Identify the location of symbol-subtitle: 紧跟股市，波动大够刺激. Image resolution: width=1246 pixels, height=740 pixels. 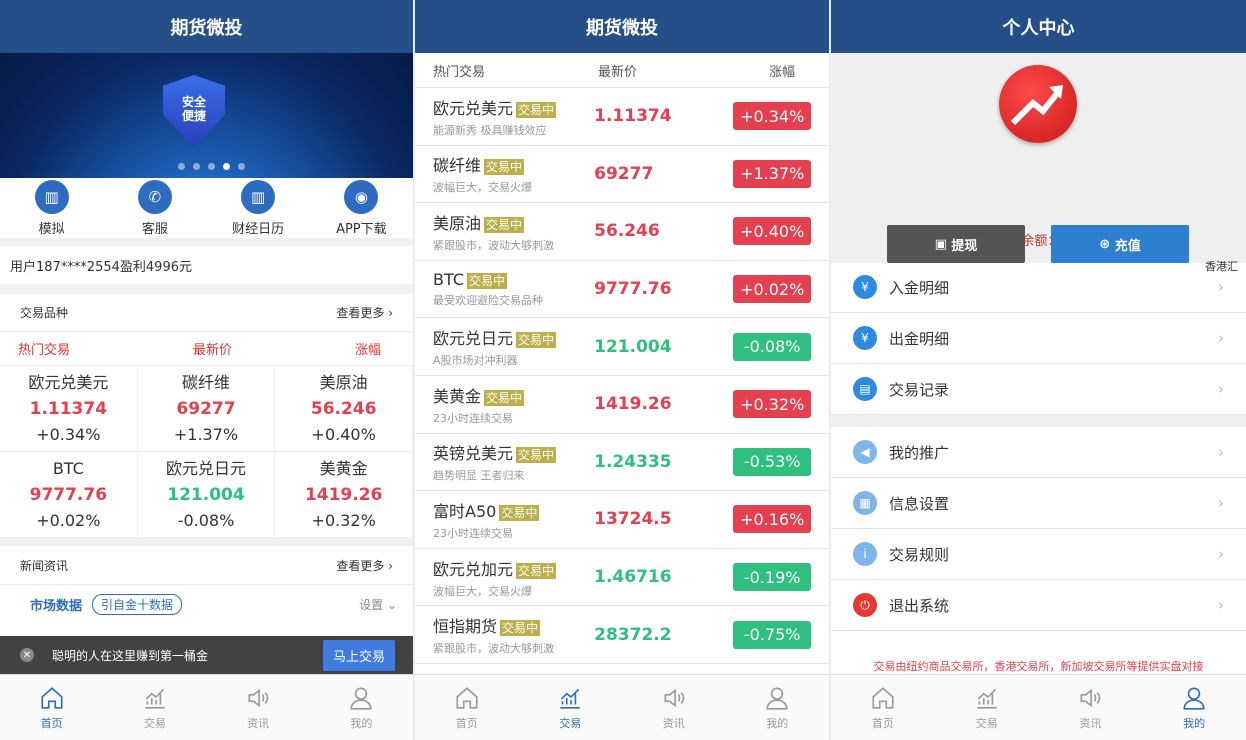
(493, 245).